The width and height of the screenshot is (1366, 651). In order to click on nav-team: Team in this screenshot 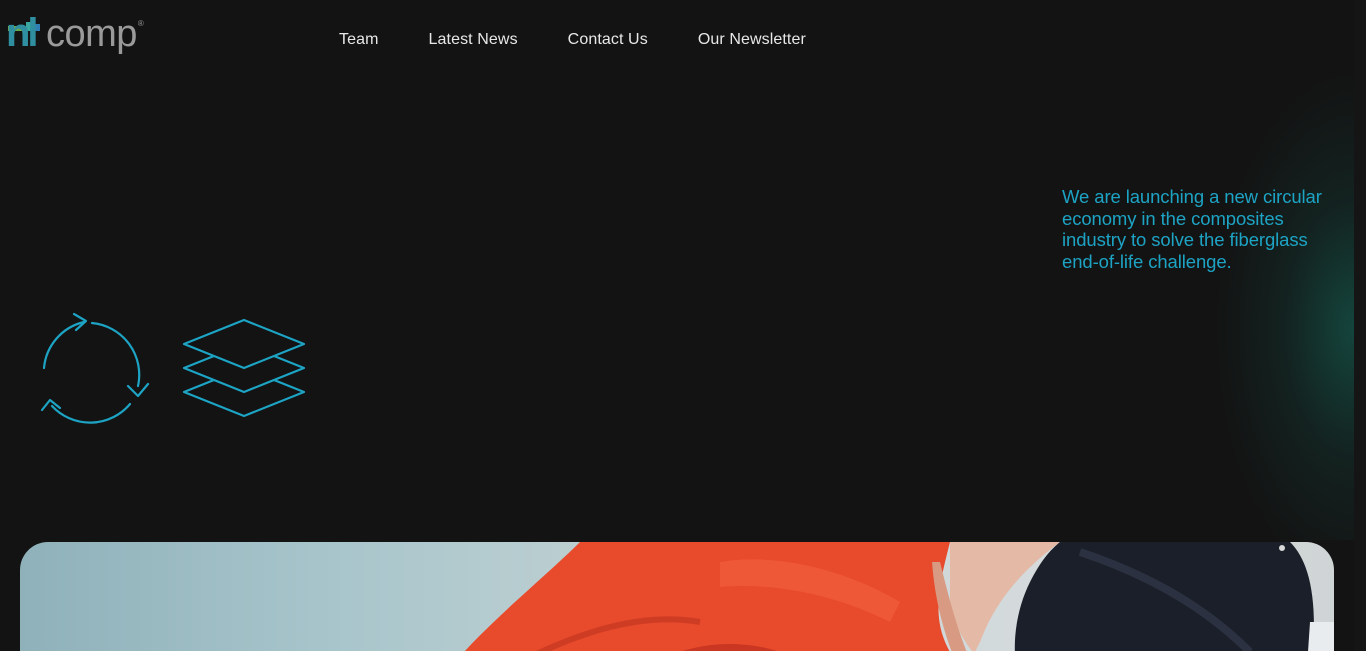, I will do `click(359, 40)`.